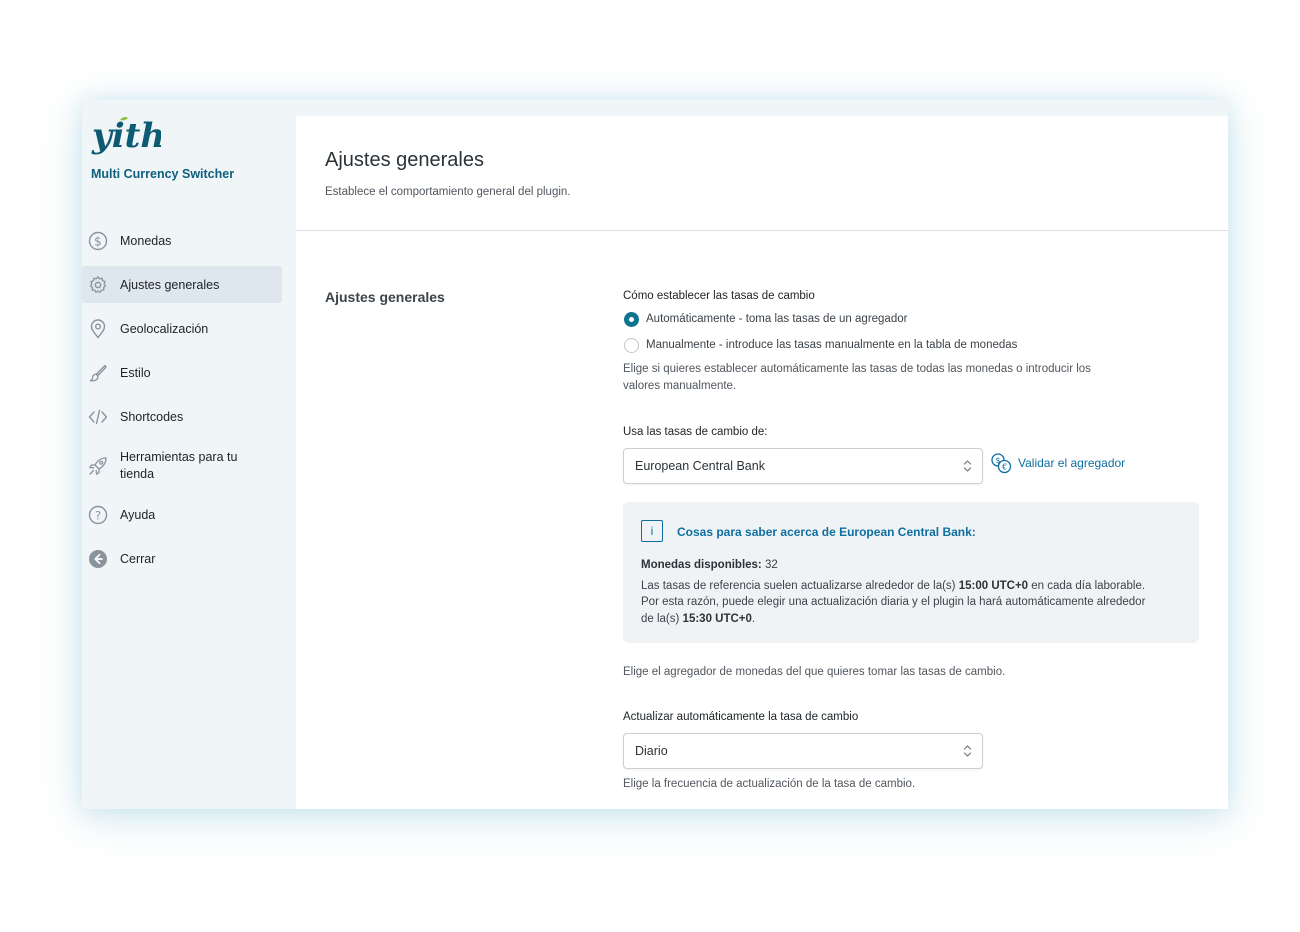  I want to click on plugin-name: Multi Currency Switcher, so click(163, 174).